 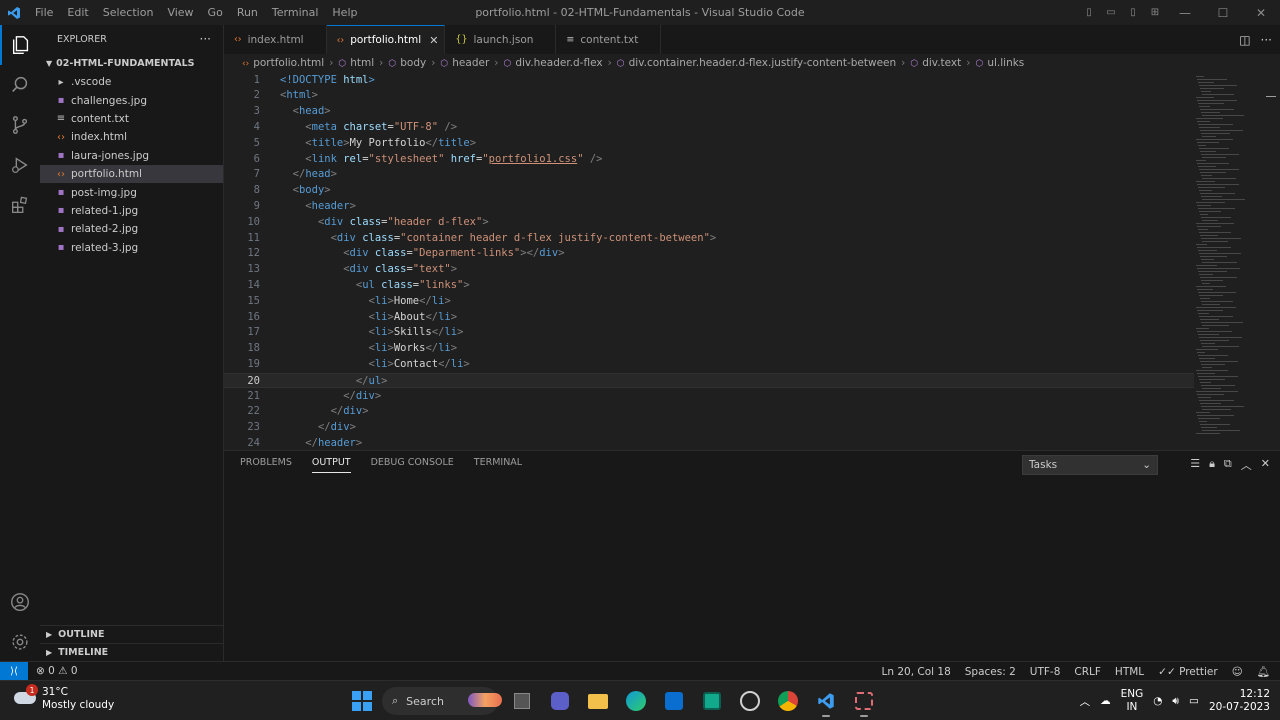 What do you see at coordinates (14, 671) in the screenshot?
I see `remote-icon: ⟩⟨` at bounding box center [14, 671].